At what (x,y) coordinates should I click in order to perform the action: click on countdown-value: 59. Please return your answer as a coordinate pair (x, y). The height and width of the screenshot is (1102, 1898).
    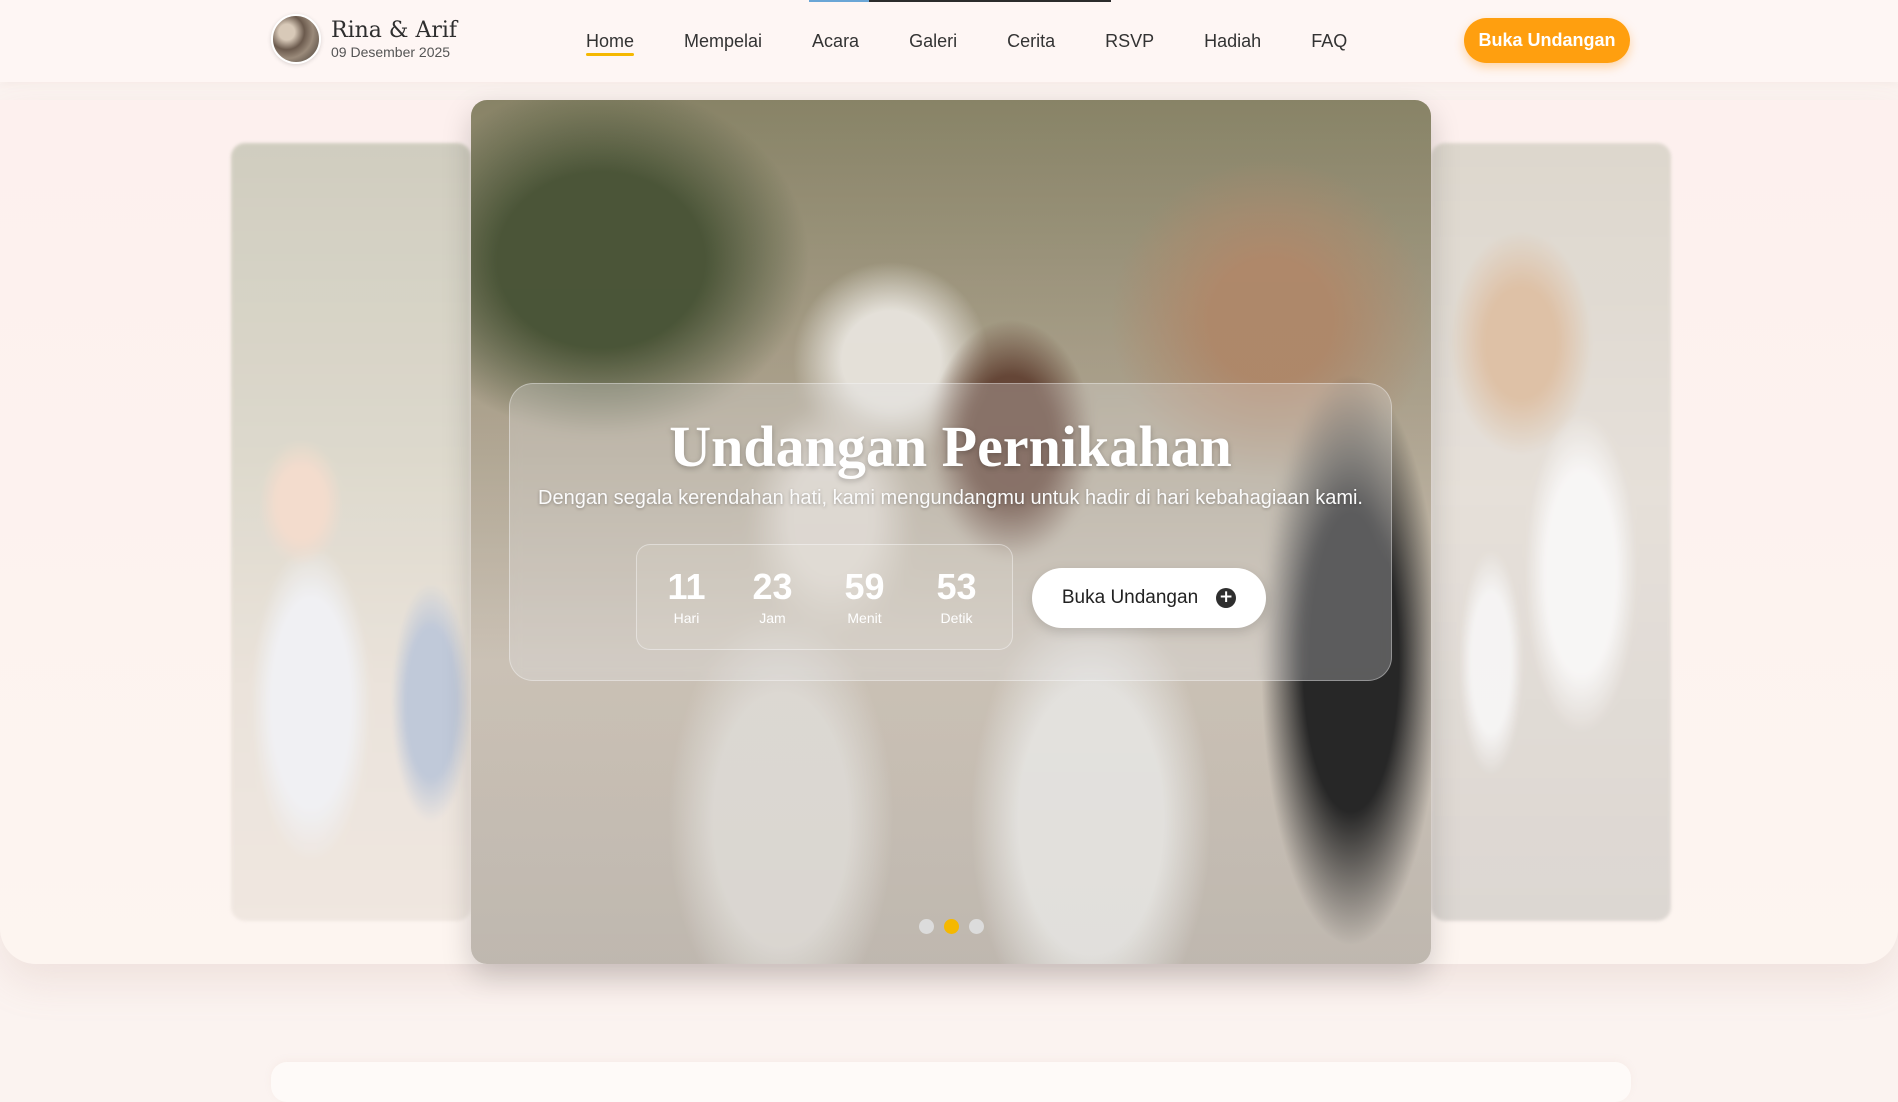
    Looking at the image, I should click on (864, 586).